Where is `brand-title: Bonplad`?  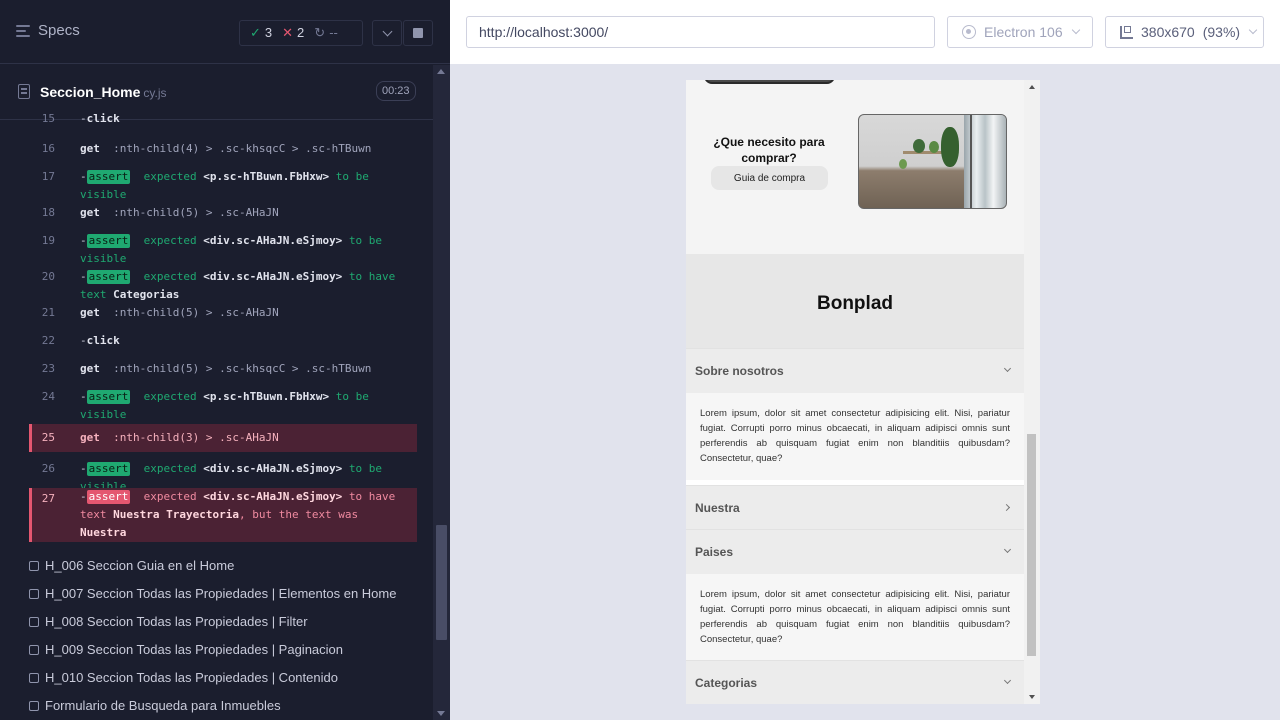 brand-title: Bonplad is located at coordinates (855, 303).